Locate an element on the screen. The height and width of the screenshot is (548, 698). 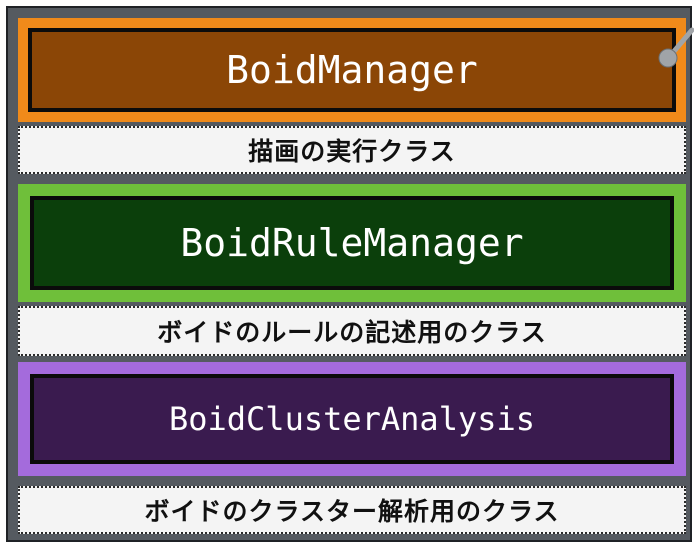
connector-line-graphic is located at coordinates (676, 47).